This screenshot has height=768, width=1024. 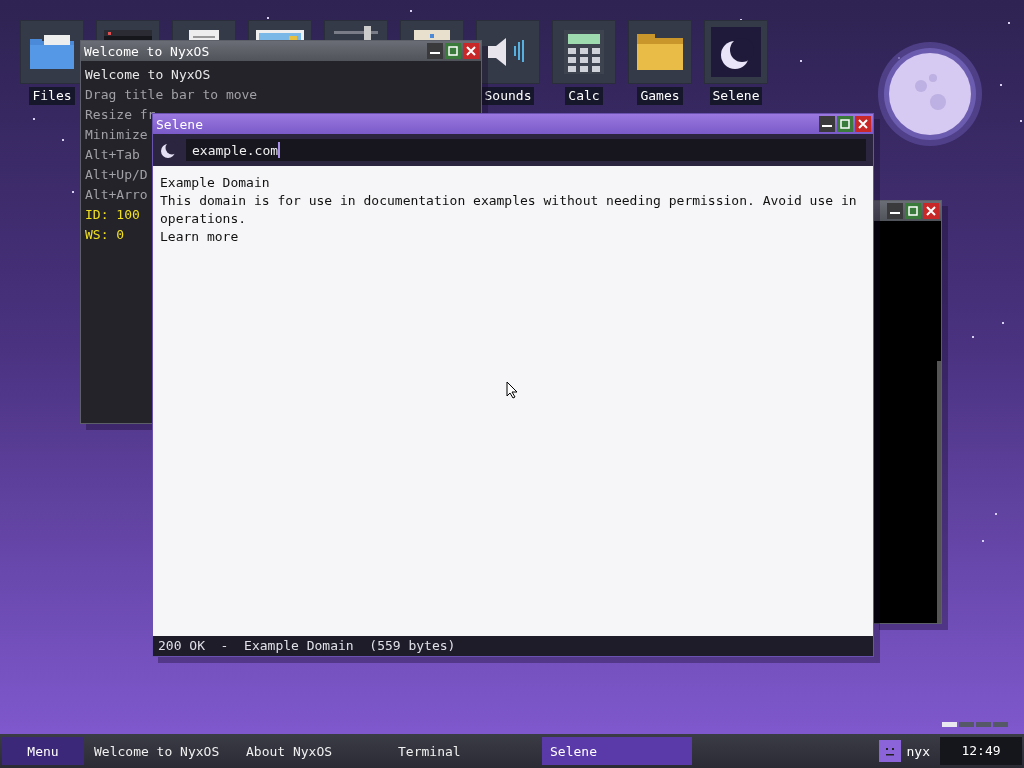 I want to click on page-paragraph: This domain is for use in documentation examples without needing permission. Avoid use in operations., so click(x=509, y=210).